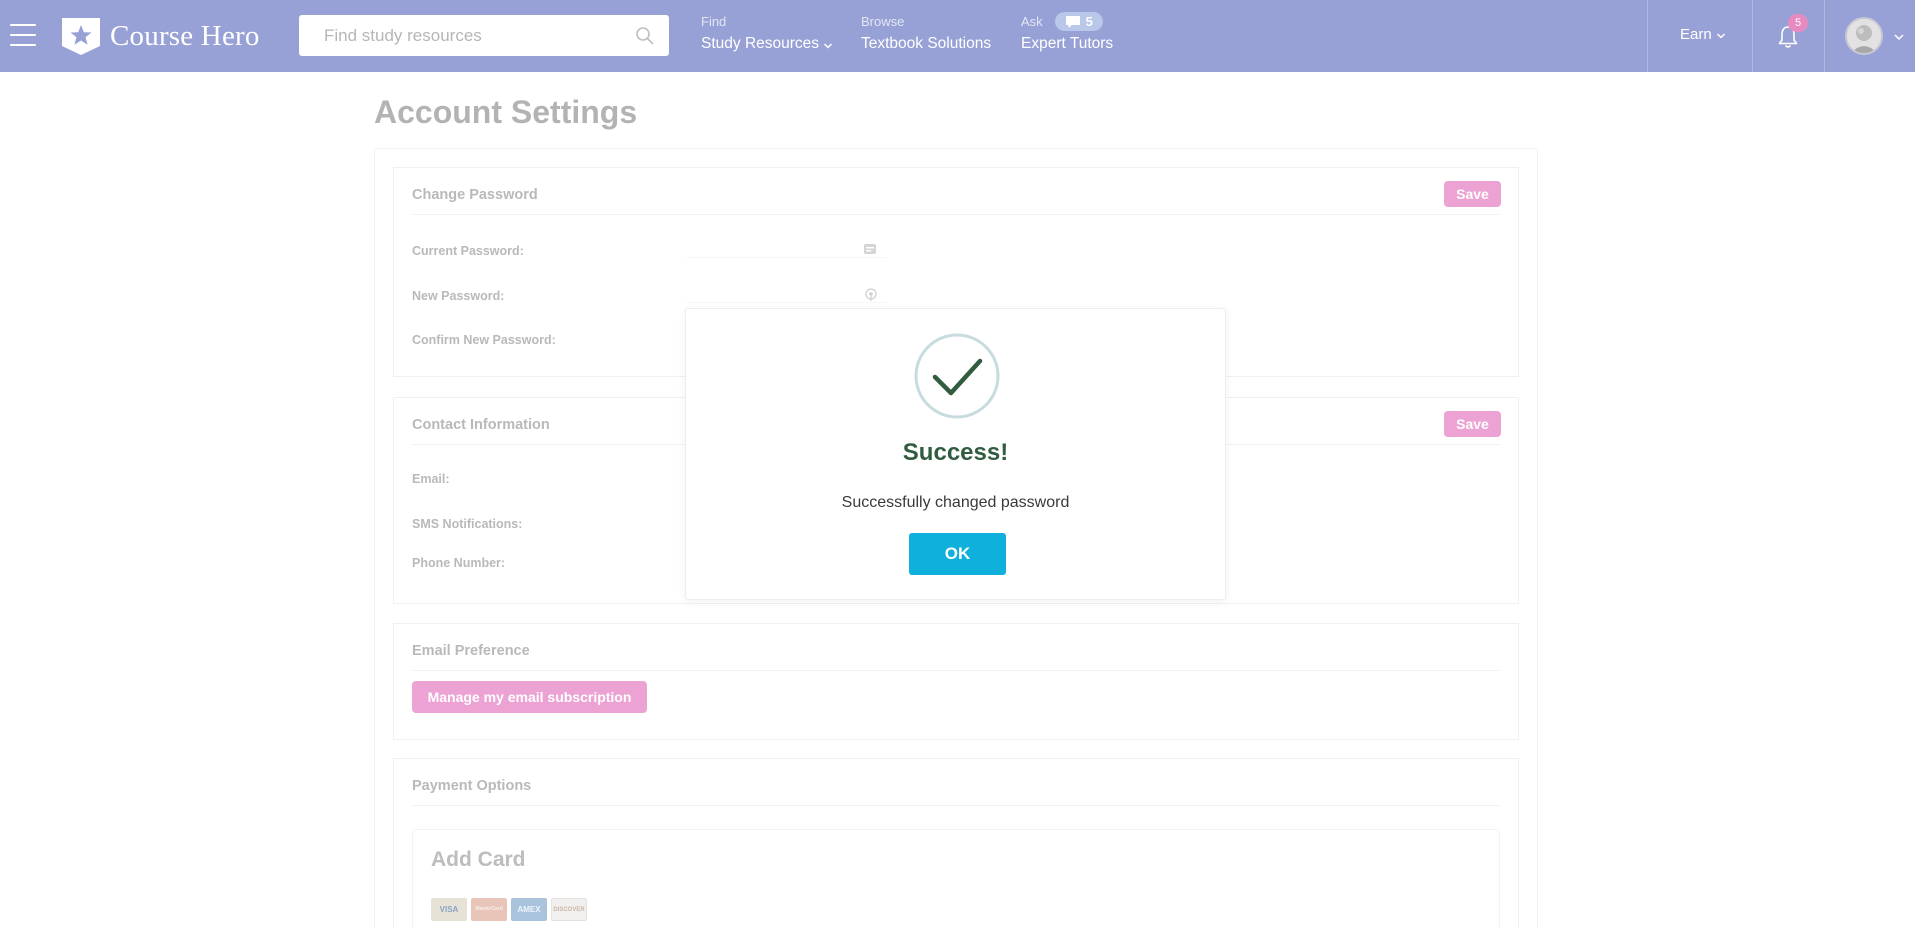  I want to click on avatar, so click(1864, 36).